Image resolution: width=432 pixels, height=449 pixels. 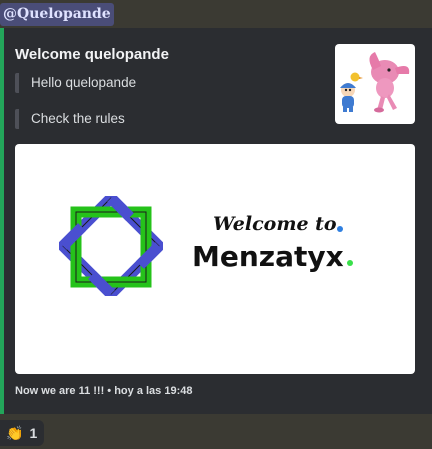 I want to click on banner-welcome-text: Welcome to, so click(x=275, y=224).